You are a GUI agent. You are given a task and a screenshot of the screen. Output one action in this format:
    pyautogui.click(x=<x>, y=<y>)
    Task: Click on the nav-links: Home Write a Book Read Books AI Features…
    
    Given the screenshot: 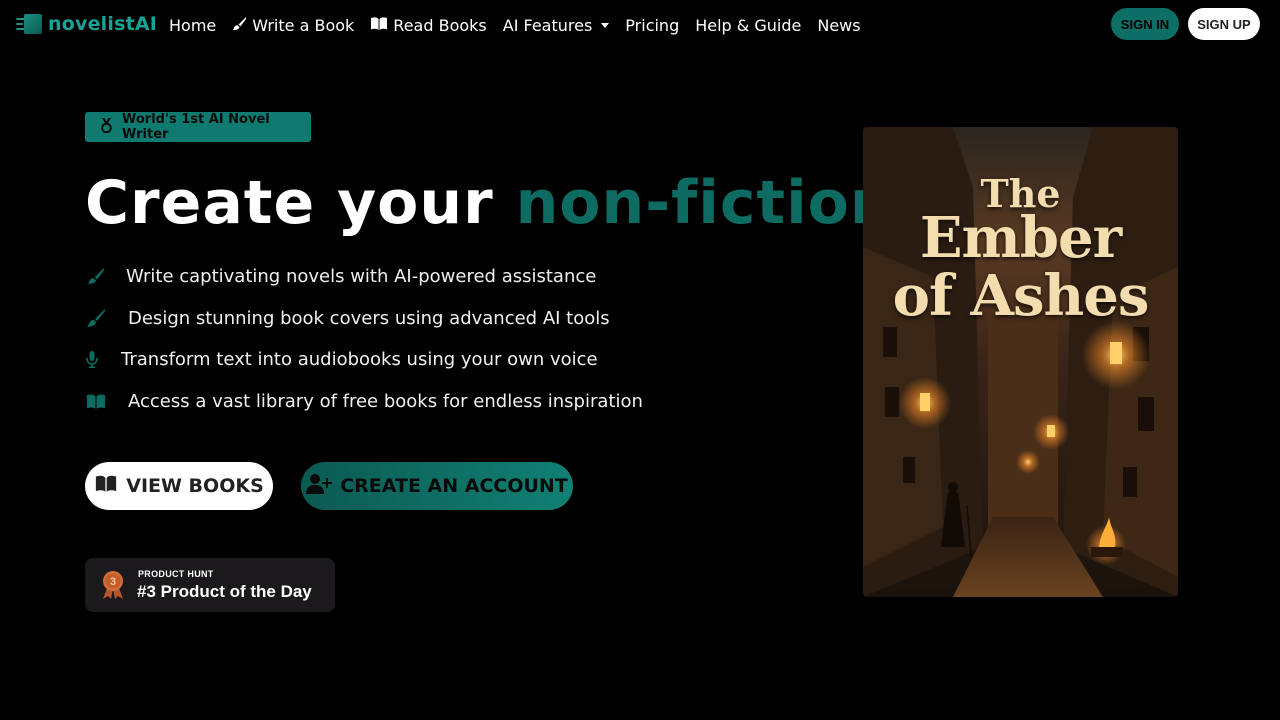 What is the action you would take?
    pyautogui.click(x=515, y=25)
    